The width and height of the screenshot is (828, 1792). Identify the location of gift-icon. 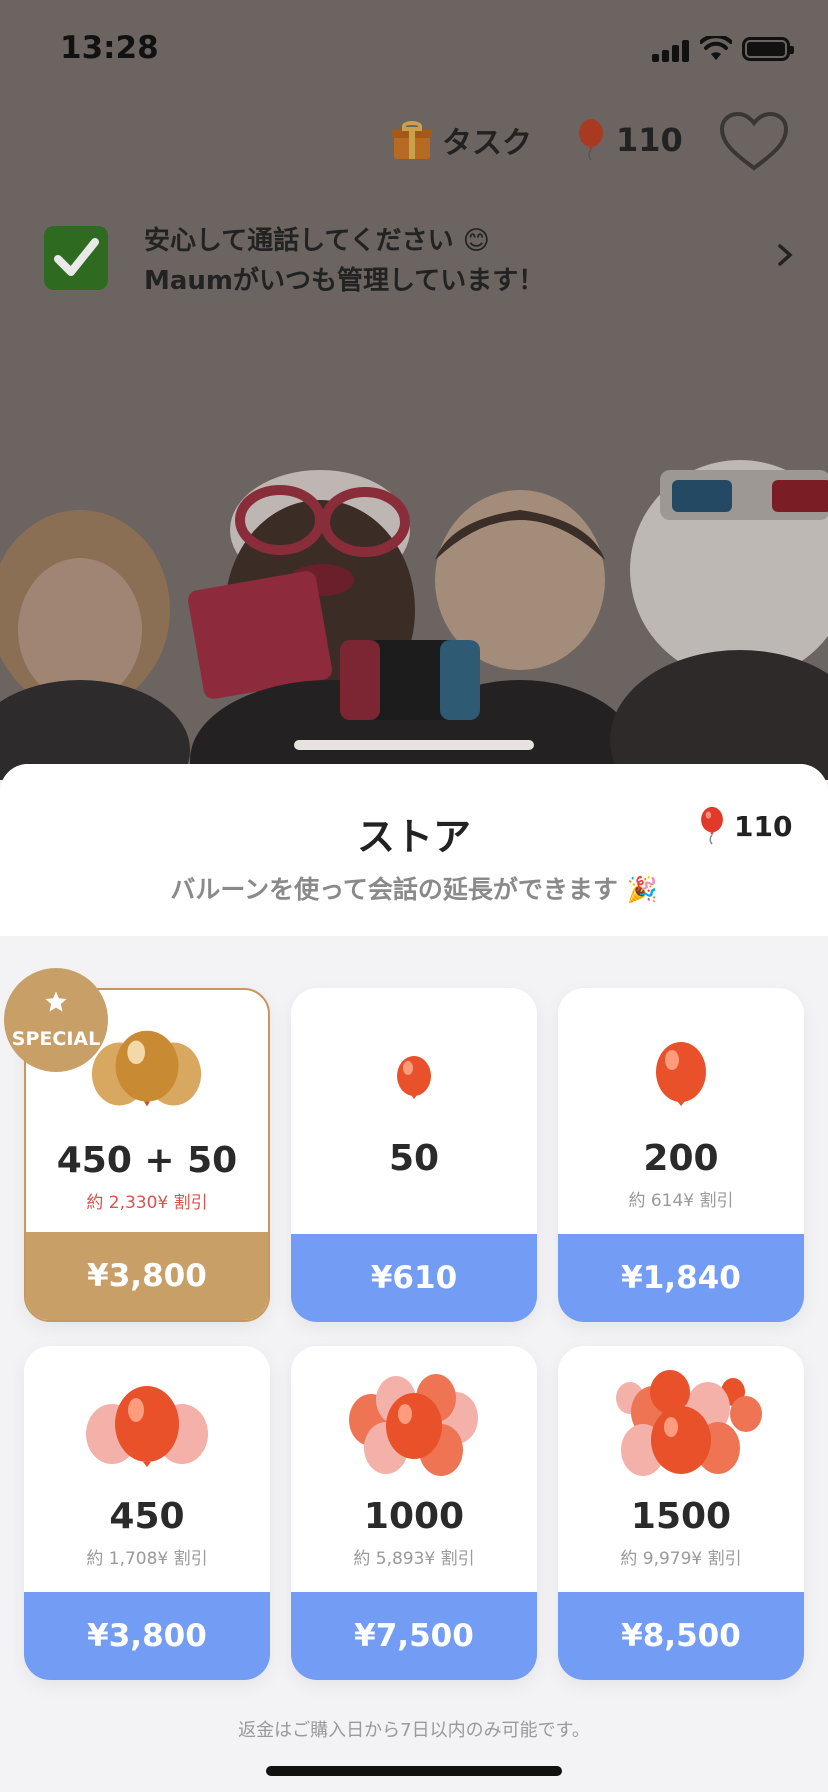
(412, 140).